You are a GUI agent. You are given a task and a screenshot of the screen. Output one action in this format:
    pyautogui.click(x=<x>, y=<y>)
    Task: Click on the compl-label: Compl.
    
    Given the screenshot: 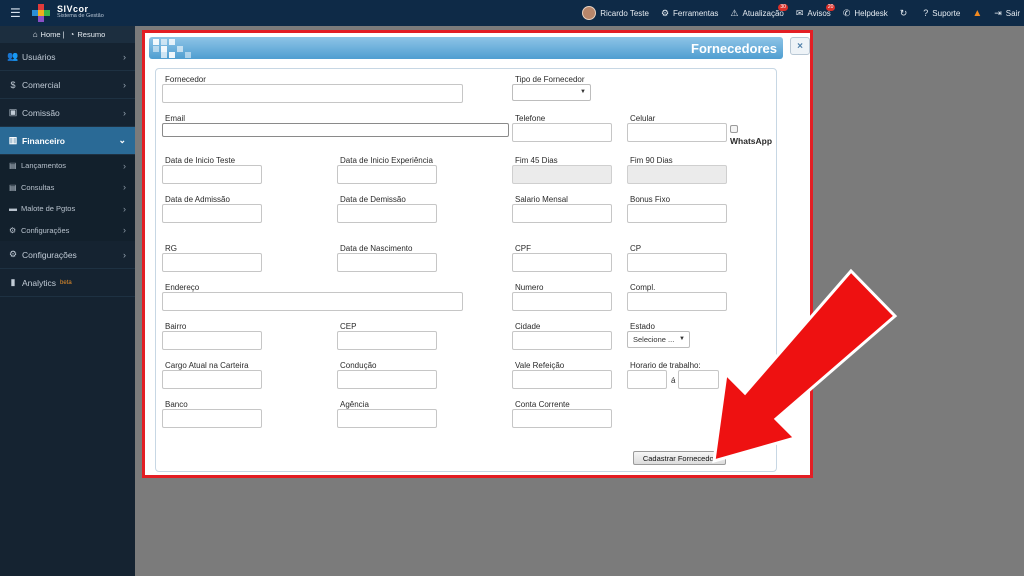 What is the action you would take?
    pyautogui.click(x=643, y=287)
    